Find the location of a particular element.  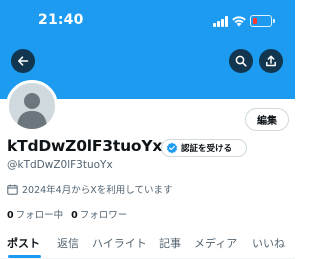

tab-articles: 記事 is located at coordinates (170, 243).